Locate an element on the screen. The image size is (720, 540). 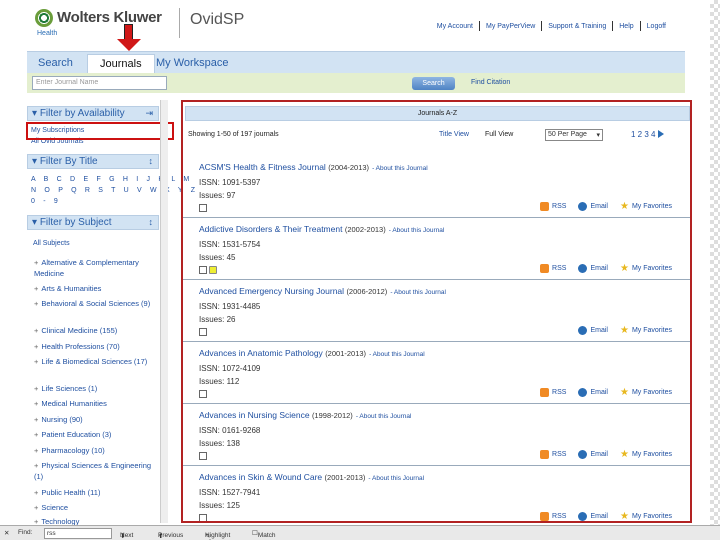
my-account-link: My Account is located at coordinates (455, 26).